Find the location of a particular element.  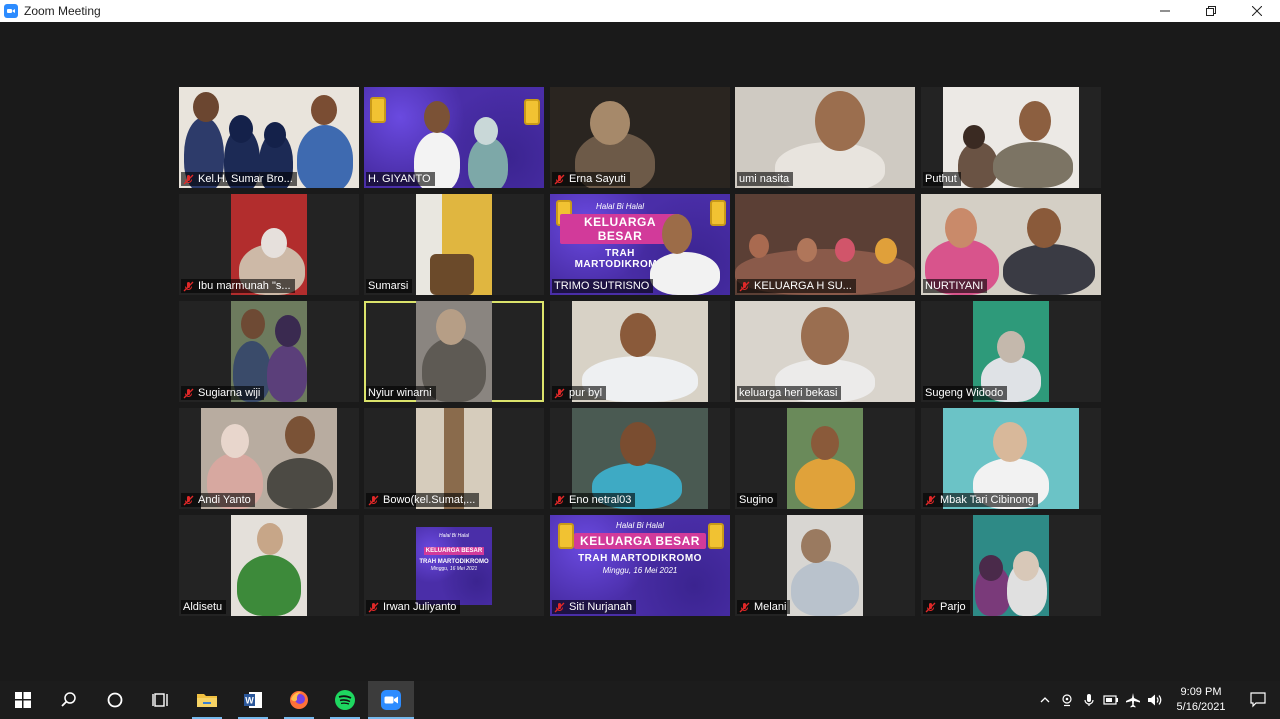

windows-logo-icon is located at coordinates (23, 700).